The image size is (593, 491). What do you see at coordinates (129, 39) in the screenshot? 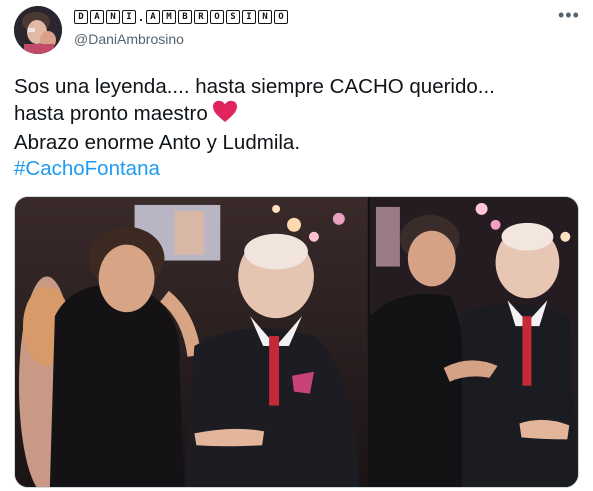
I see `author-handle: @DaniAmbrosino` at bounding box center [129, 39].